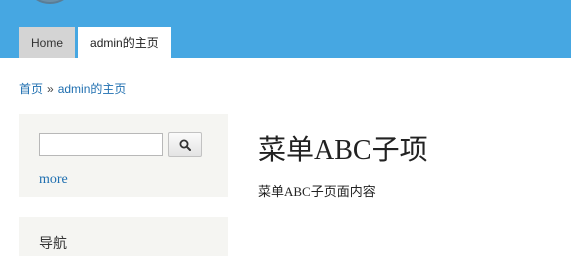 Image resolution: width=571 pixels, height=256 pixels. What do you see at coordinates (53, 243) in the screenshot?
I see `navigation-title: 导航` at bounding box center [53, 243].